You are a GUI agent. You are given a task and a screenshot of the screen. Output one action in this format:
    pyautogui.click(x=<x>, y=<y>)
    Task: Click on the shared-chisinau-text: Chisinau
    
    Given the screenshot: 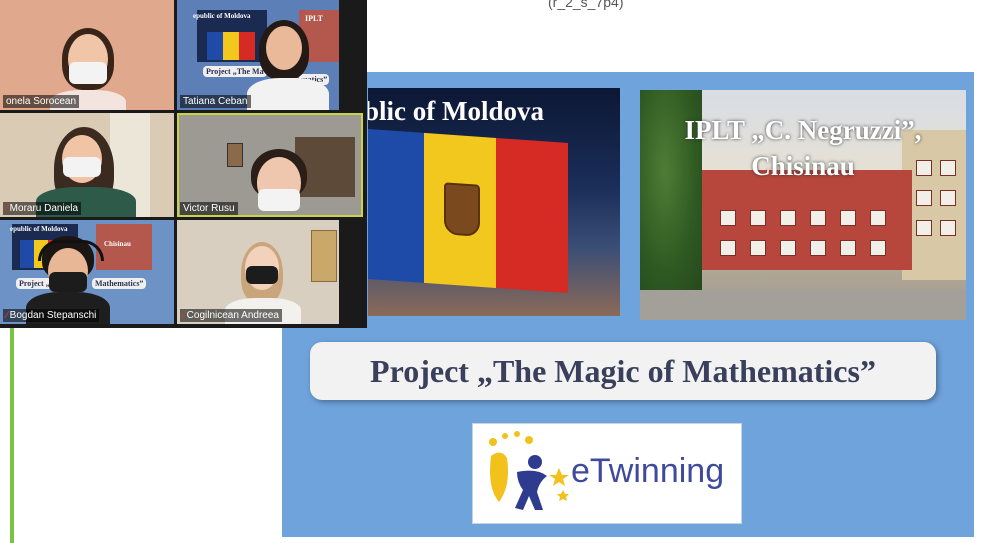 What is the action you would take?
    pyautogui.click(x=117, y=244)
    